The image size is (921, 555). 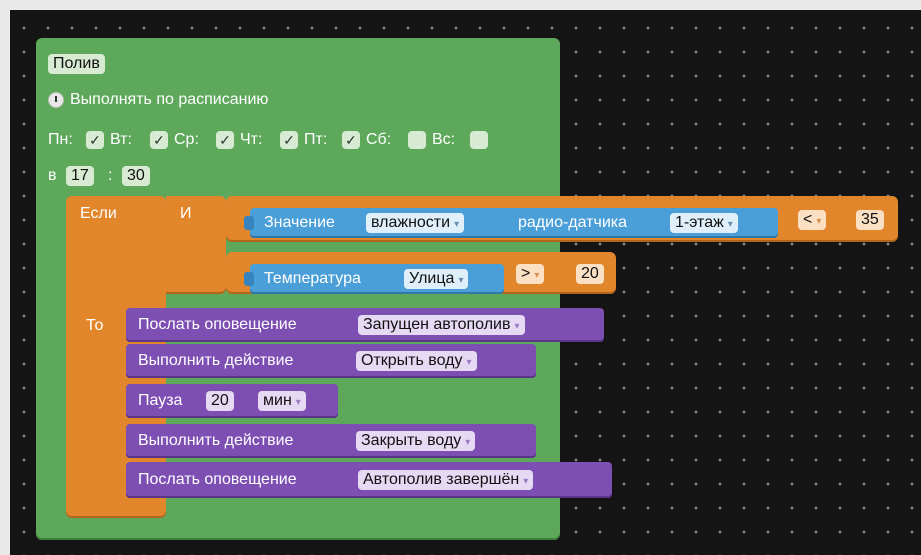 I want to click on day-fri-label: Пт:, so click(x=316, y=139).